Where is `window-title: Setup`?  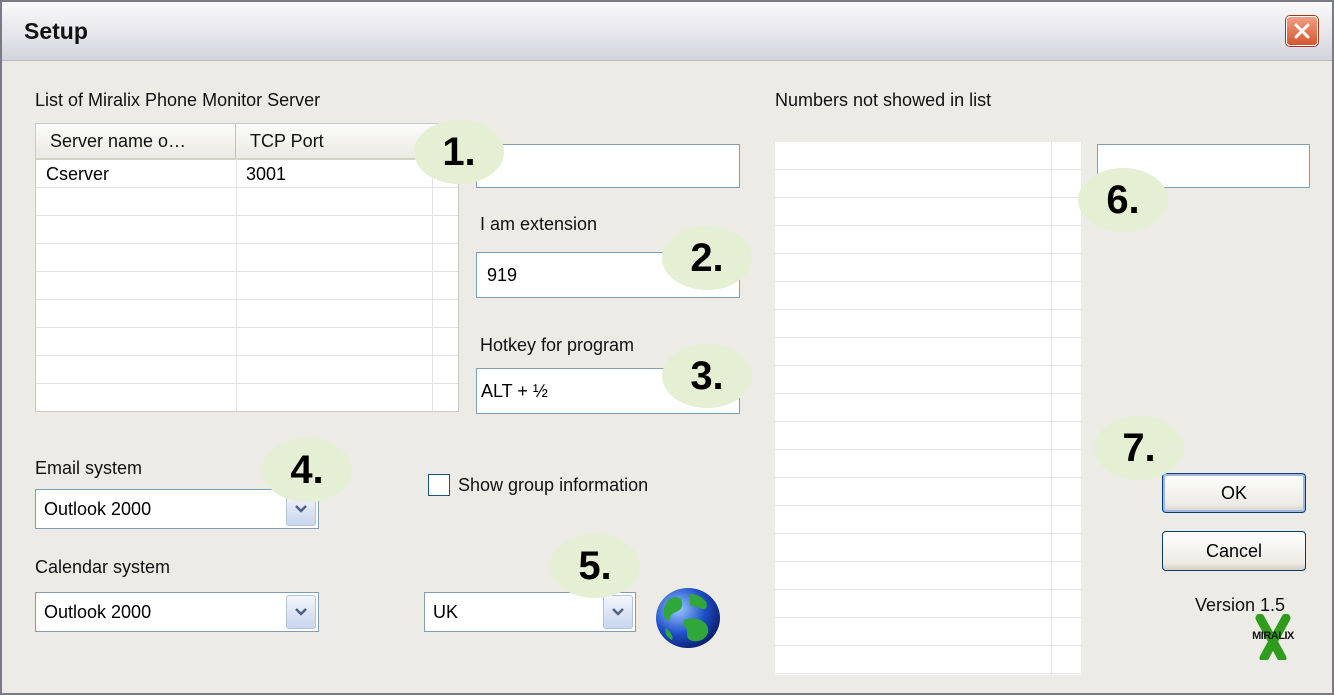 window-title: Setup is located at coordinates (56, 31).